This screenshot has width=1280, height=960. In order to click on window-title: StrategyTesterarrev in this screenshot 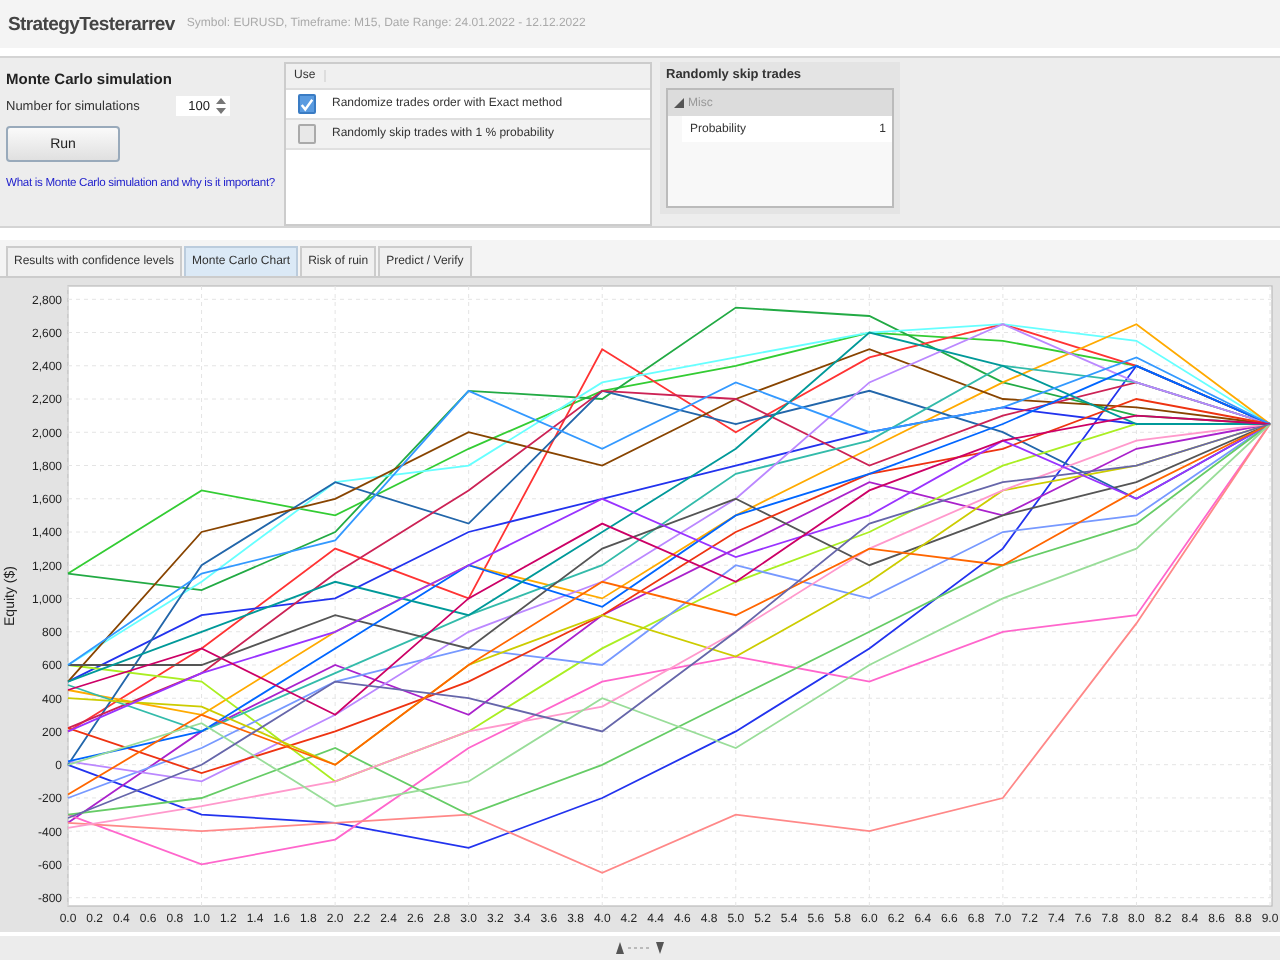, I will do `click(91, 24)`.